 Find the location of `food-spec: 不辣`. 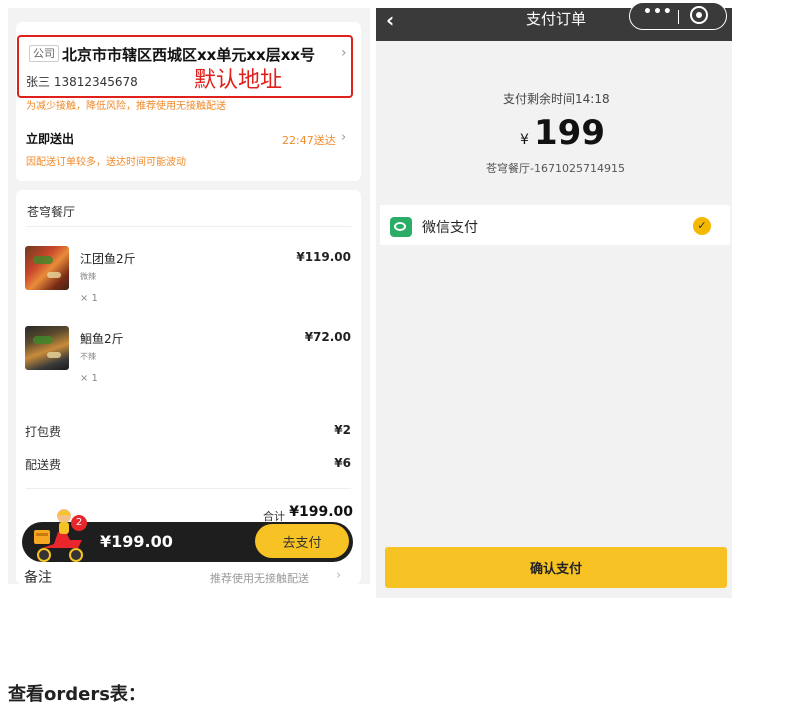

food-spec: 不辣 is located at coordinates (88, 356).